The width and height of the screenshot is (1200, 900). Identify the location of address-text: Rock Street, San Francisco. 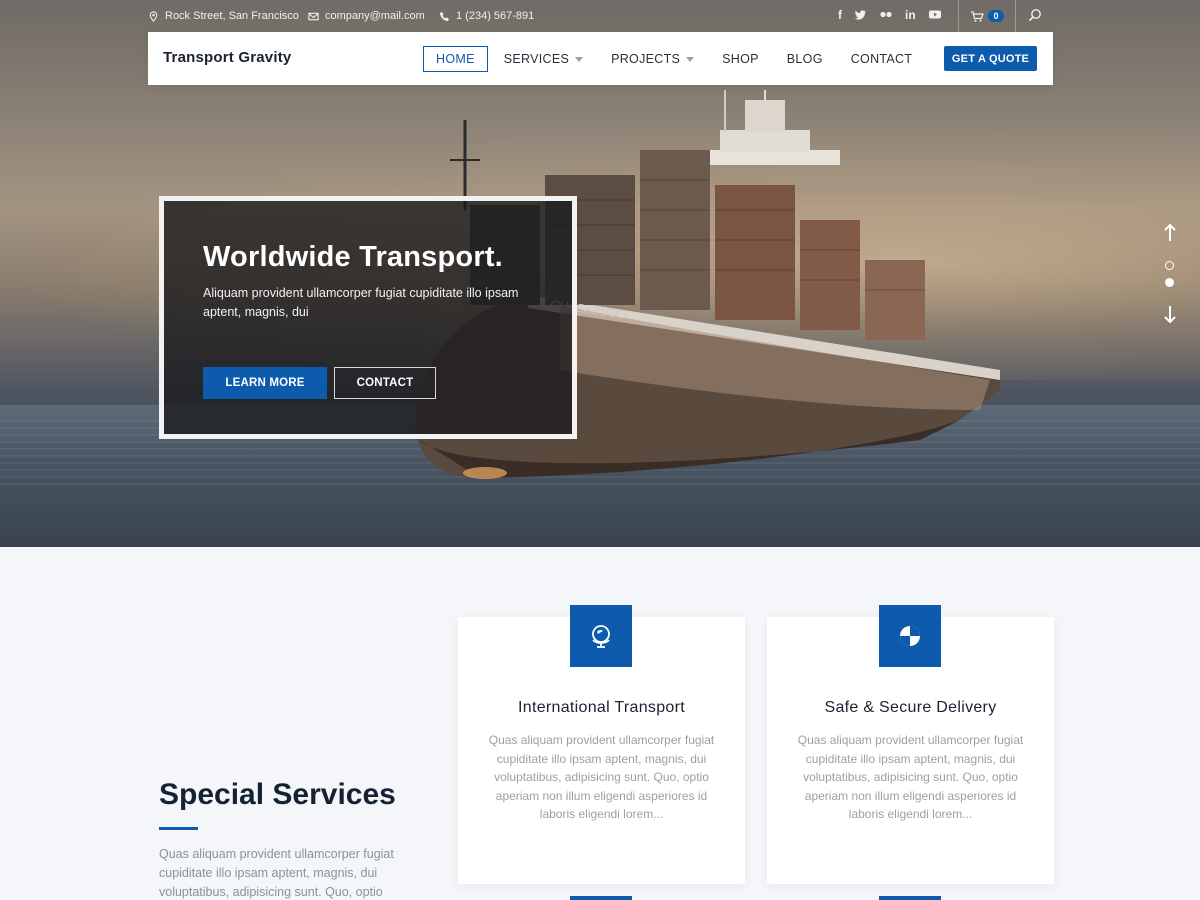
(232, 16).